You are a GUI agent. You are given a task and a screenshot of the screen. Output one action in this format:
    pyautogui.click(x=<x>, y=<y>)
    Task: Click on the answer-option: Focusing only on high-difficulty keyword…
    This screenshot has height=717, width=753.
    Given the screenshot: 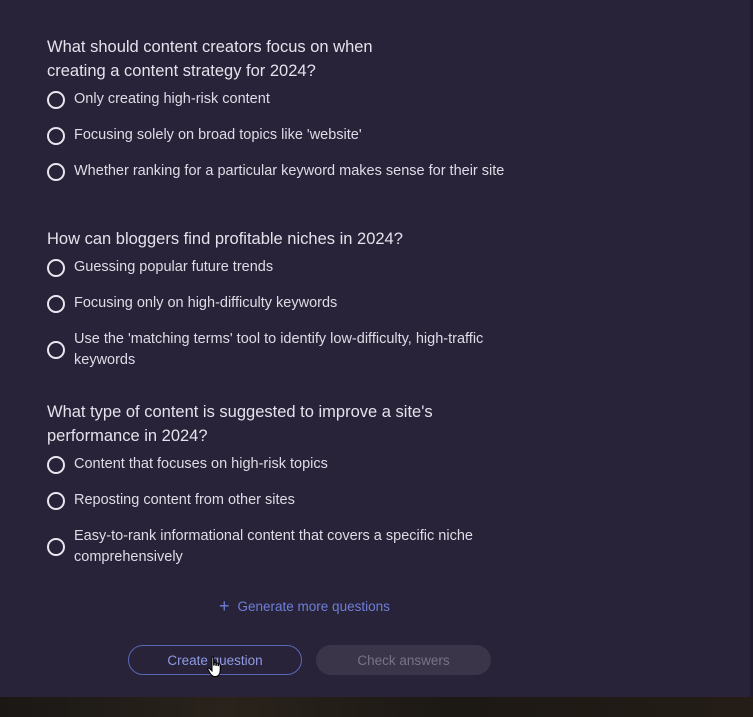 What is the action you would take?
    pyautogui.click(x=307, y=303)
    